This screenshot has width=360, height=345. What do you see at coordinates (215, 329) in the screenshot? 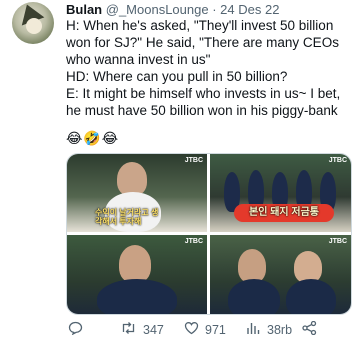
I see `like-count: 971` at bounding box center [215, 329].